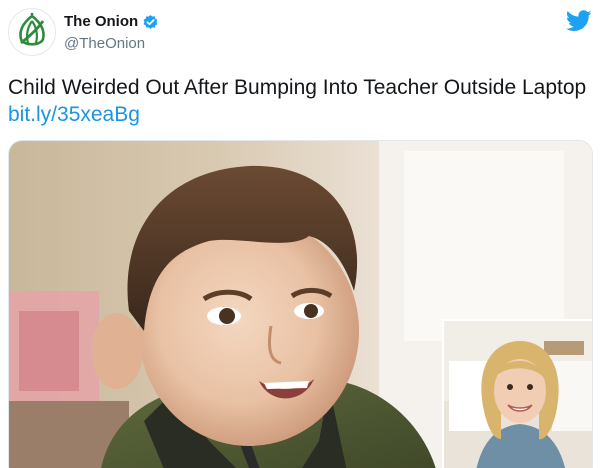  I want to click on tweet-link: bit.ly/35xeaBg, so click(74, 114).